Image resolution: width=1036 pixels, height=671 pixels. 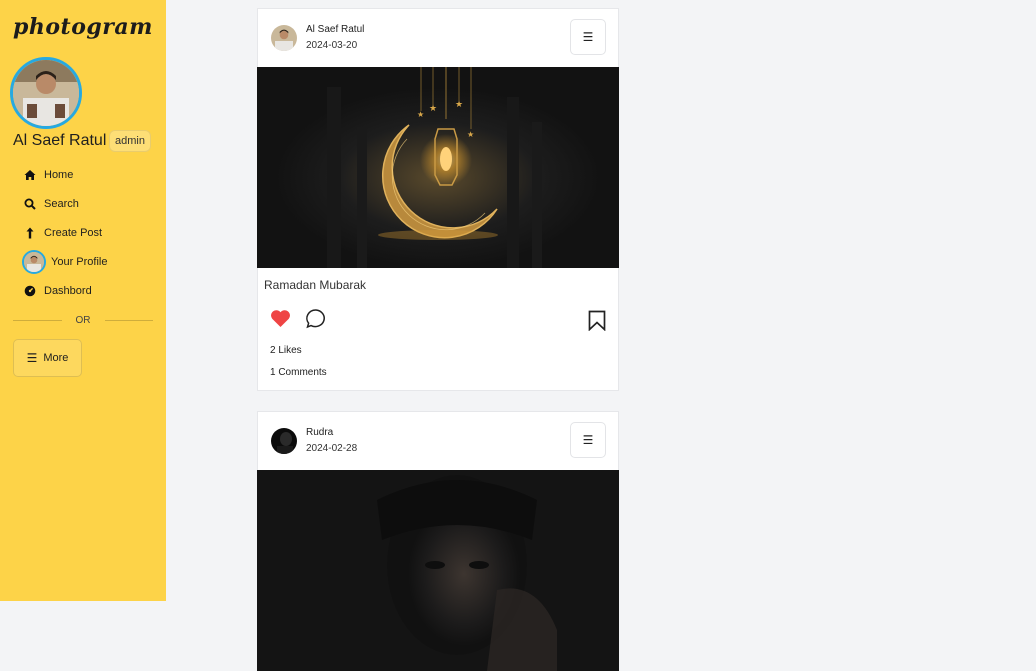 I want to click on sidebar-item-search: Search, so click(x=65, y=203).